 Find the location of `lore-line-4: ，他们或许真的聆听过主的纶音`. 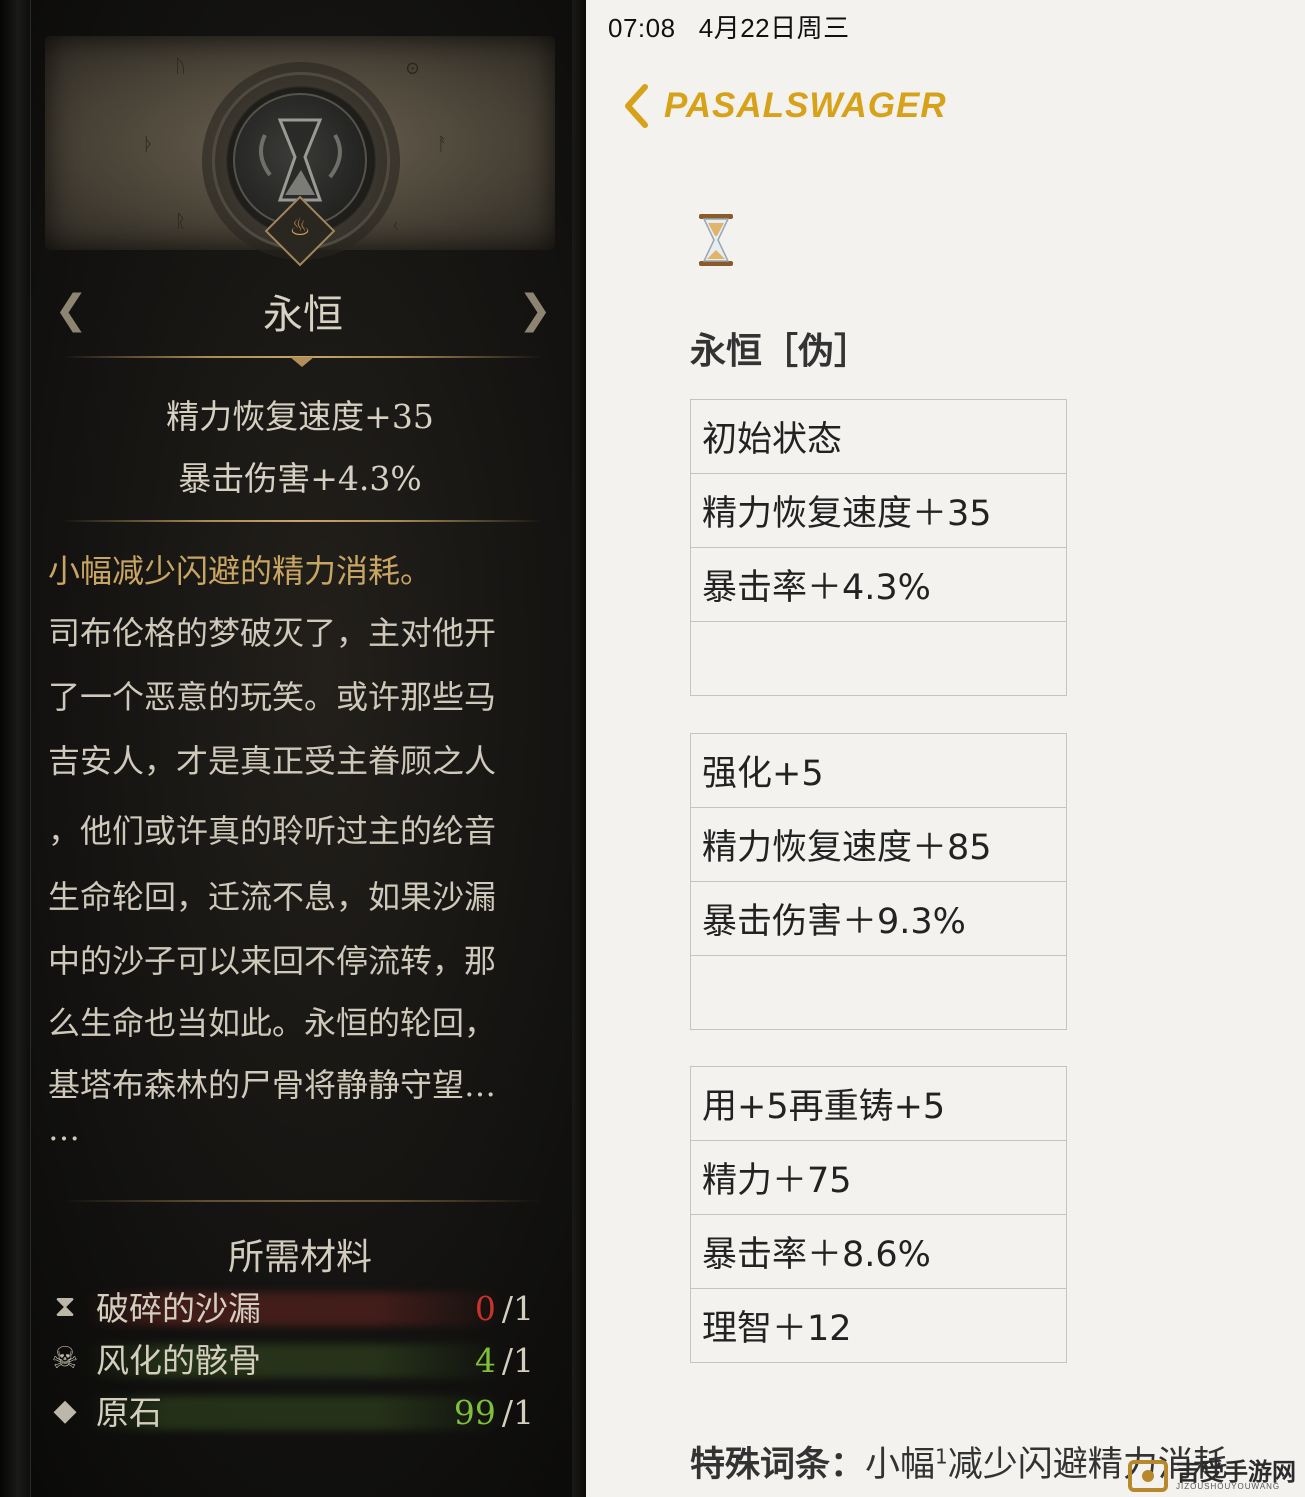

lore-line-4: ，他们或许真的聆听过主的纶音 is located at coordinates (272, 831).